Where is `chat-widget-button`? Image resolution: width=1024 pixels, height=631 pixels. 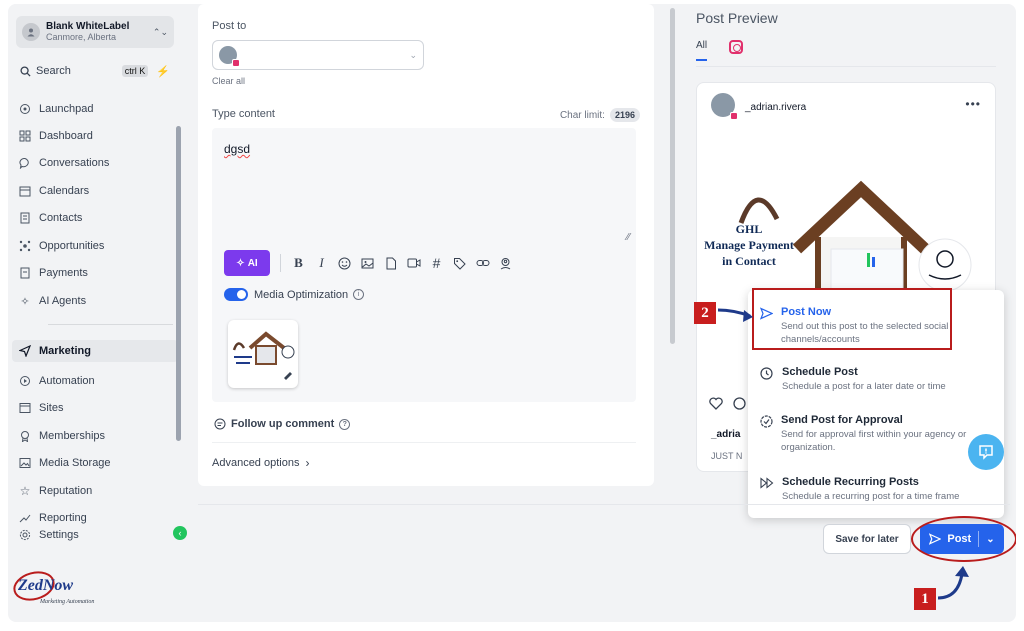
chat-widget-button is located at coordinates (986, 452).